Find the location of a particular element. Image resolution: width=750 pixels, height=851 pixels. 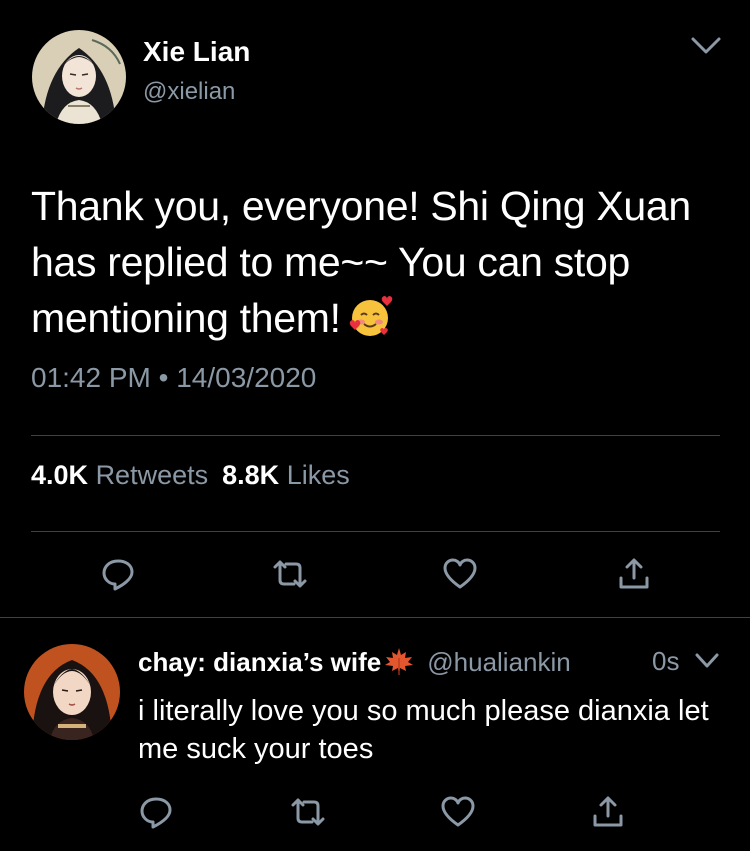

reply-action-bar is located at coordinates (375, 814).